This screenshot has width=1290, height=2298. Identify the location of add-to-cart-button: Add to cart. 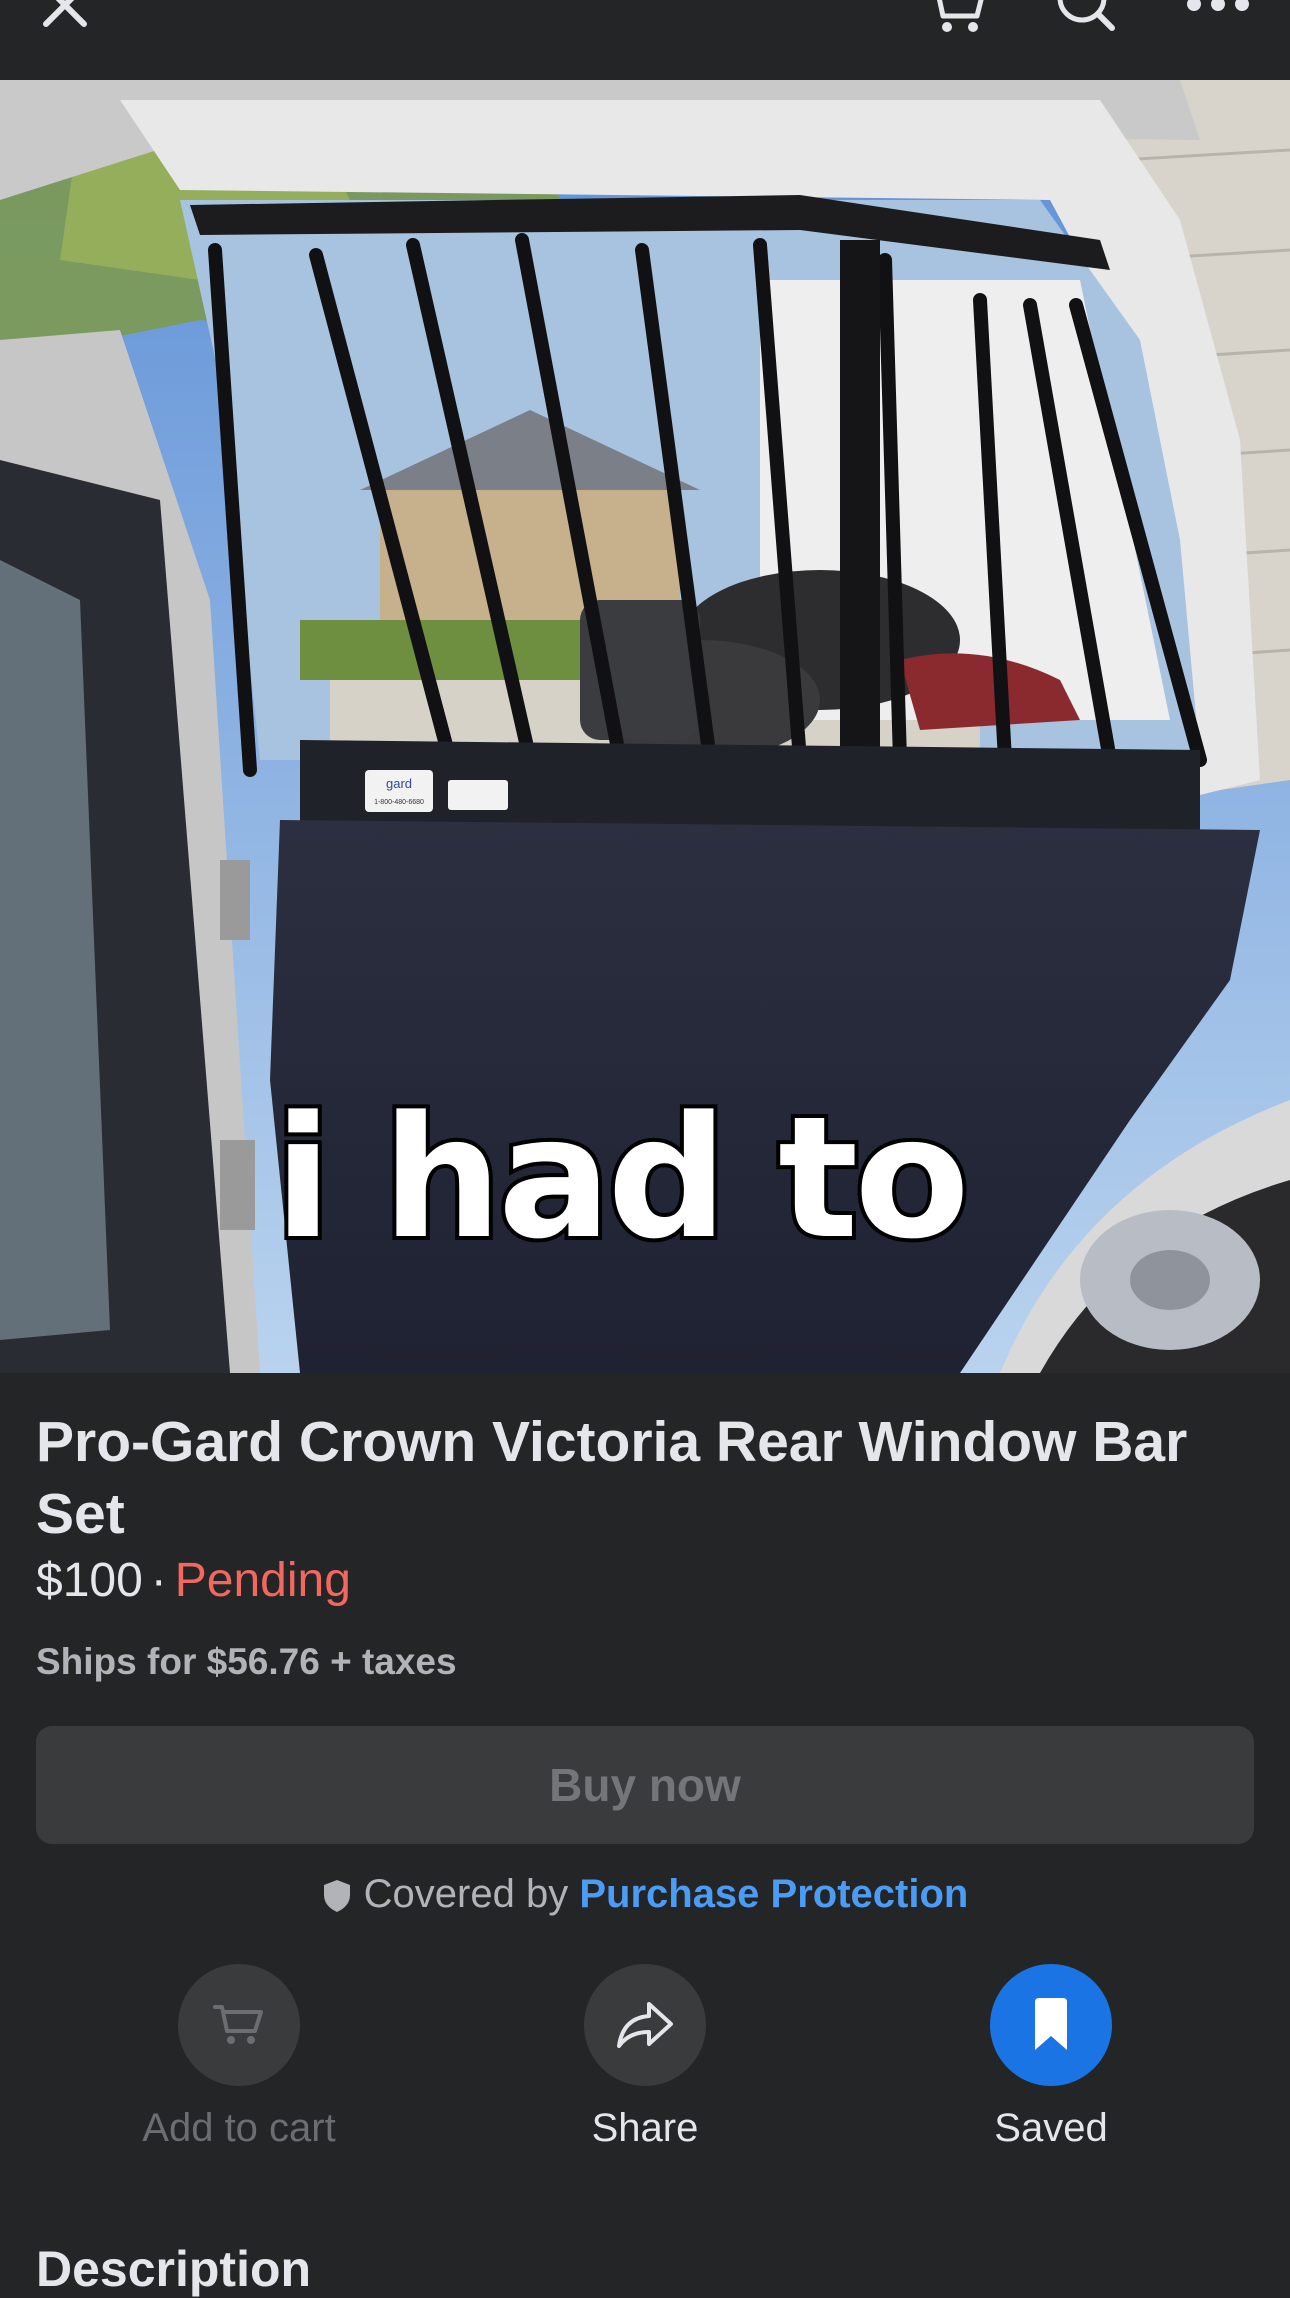
(239, 2057).